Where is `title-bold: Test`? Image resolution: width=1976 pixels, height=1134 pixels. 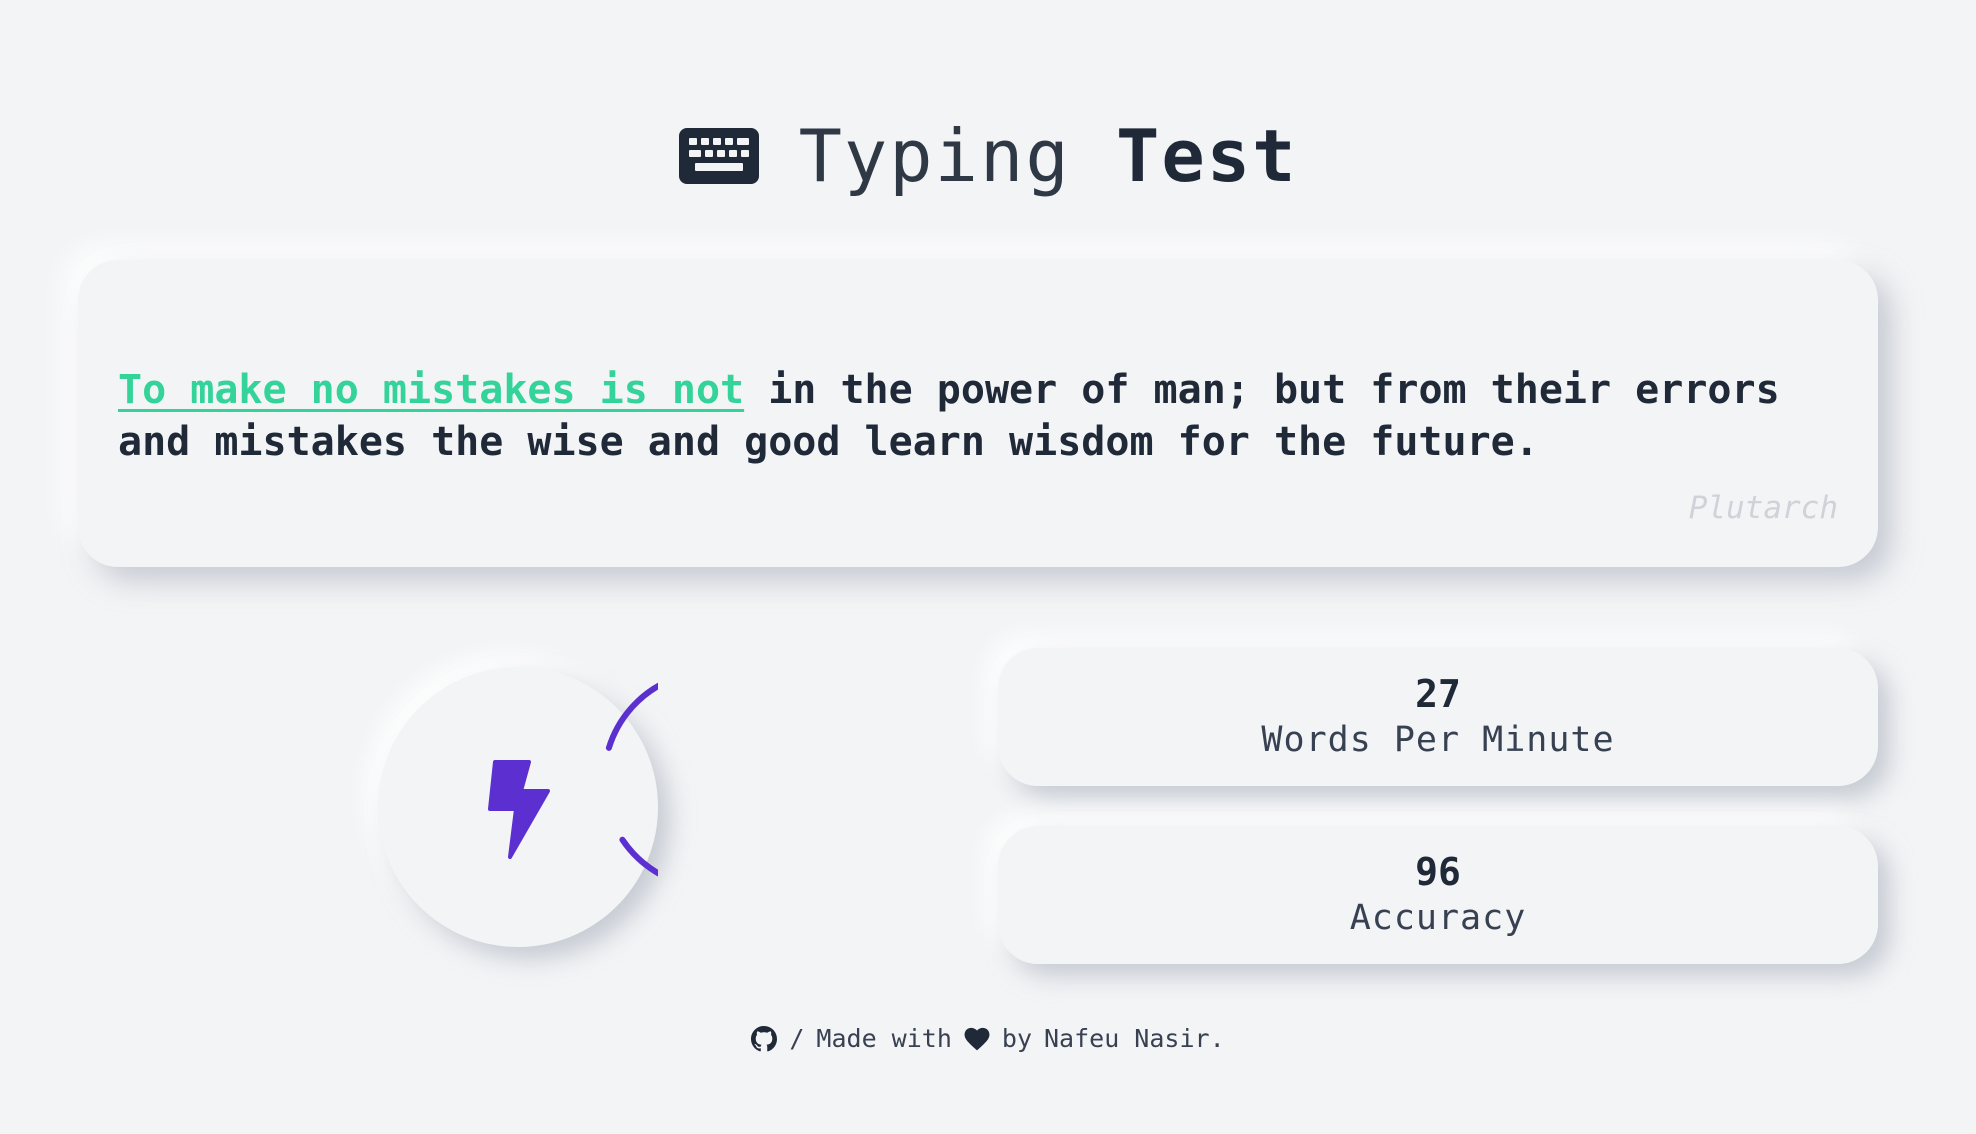 title-bold: Test is located at coordinates (1207, 156).